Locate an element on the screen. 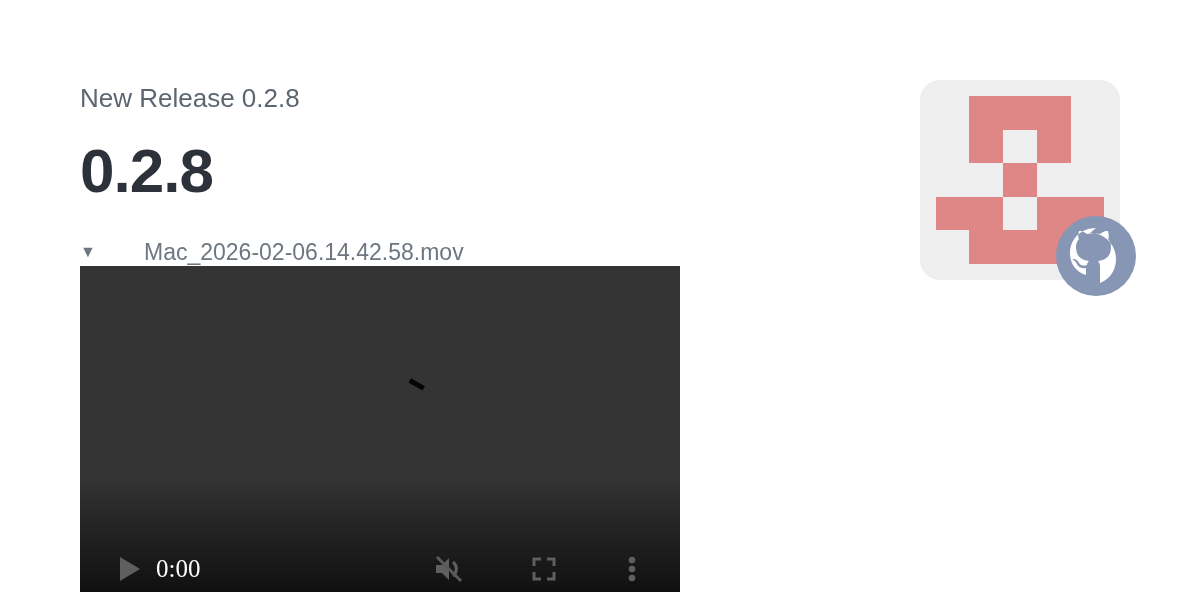  release-title: 0.2.8 is located at coordinates (147, 171).